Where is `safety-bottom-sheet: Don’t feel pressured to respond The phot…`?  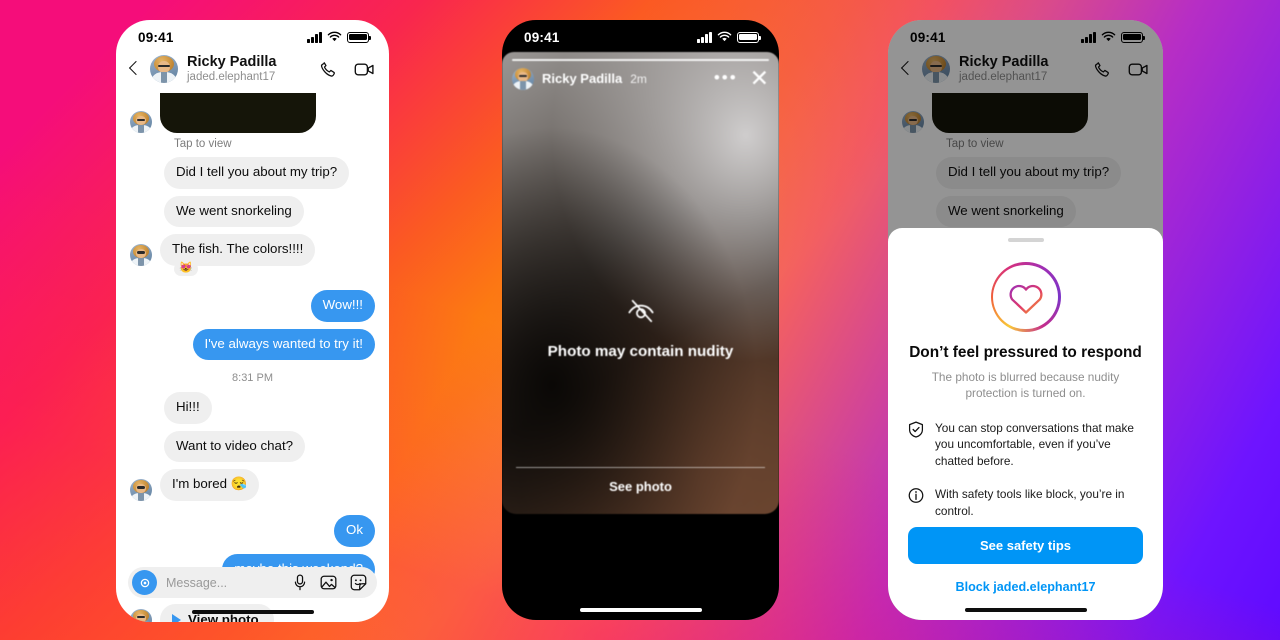
safety-bottom-sheet: Don’t feel pressured to respond The phot… is located at coordinates (1025, 424).